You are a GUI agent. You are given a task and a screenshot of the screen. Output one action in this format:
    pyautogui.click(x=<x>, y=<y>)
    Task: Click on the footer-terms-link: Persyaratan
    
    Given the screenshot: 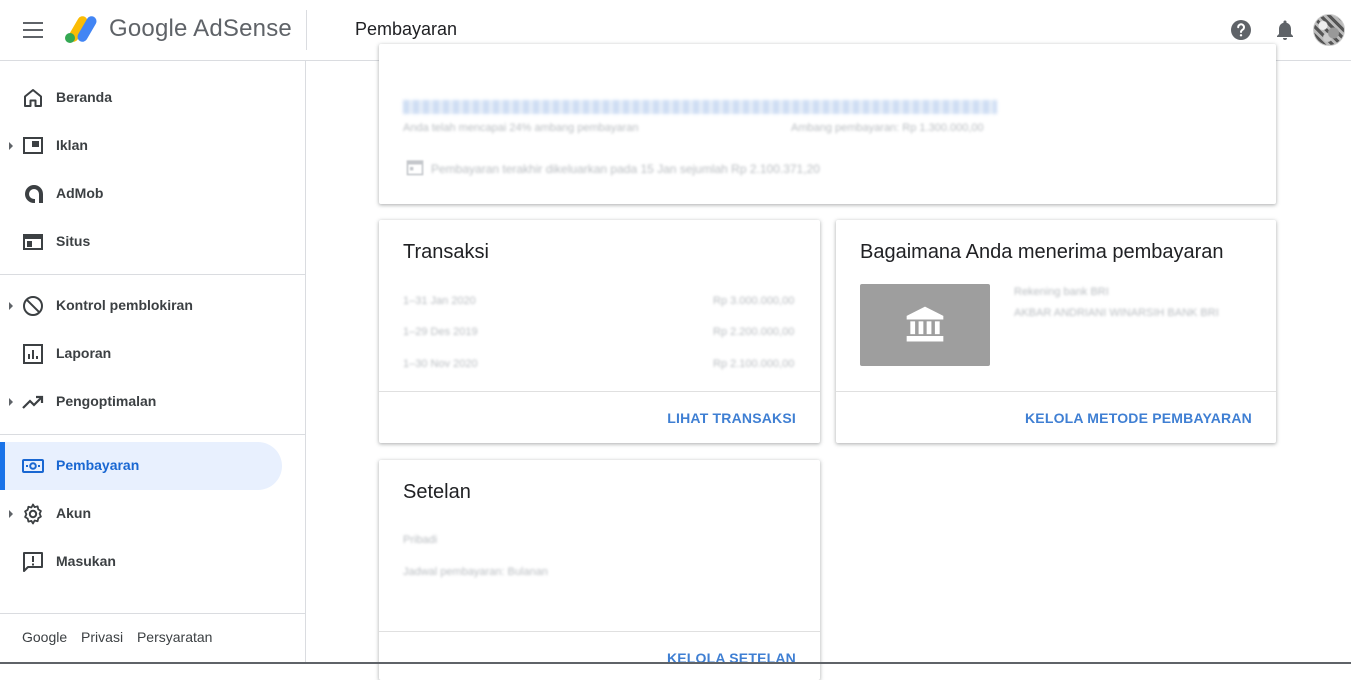 What is the action you would take?
    pyautogui.click(x=174, y=637)
    